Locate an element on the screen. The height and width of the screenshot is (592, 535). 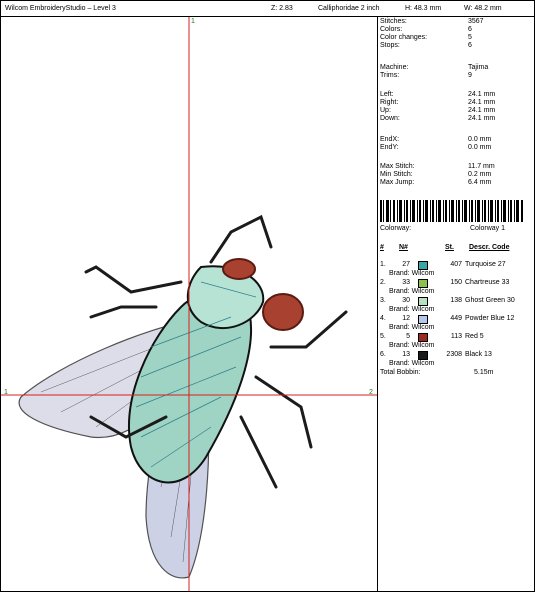
zoom-readout: Z: 2.83 is located at coordinates (282, 8).